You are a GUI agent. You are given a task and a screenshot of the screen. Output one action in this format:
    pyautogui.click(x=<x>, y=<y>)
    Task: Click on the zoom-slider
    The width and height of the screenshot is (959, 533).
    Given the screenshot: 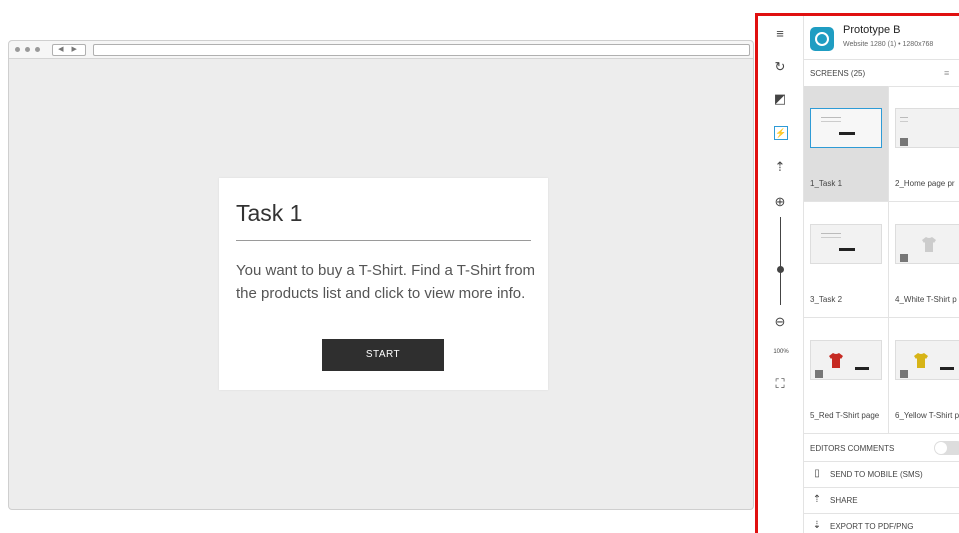 What is the action you would take?
    pyautogui.click(x=780, y=261)
    